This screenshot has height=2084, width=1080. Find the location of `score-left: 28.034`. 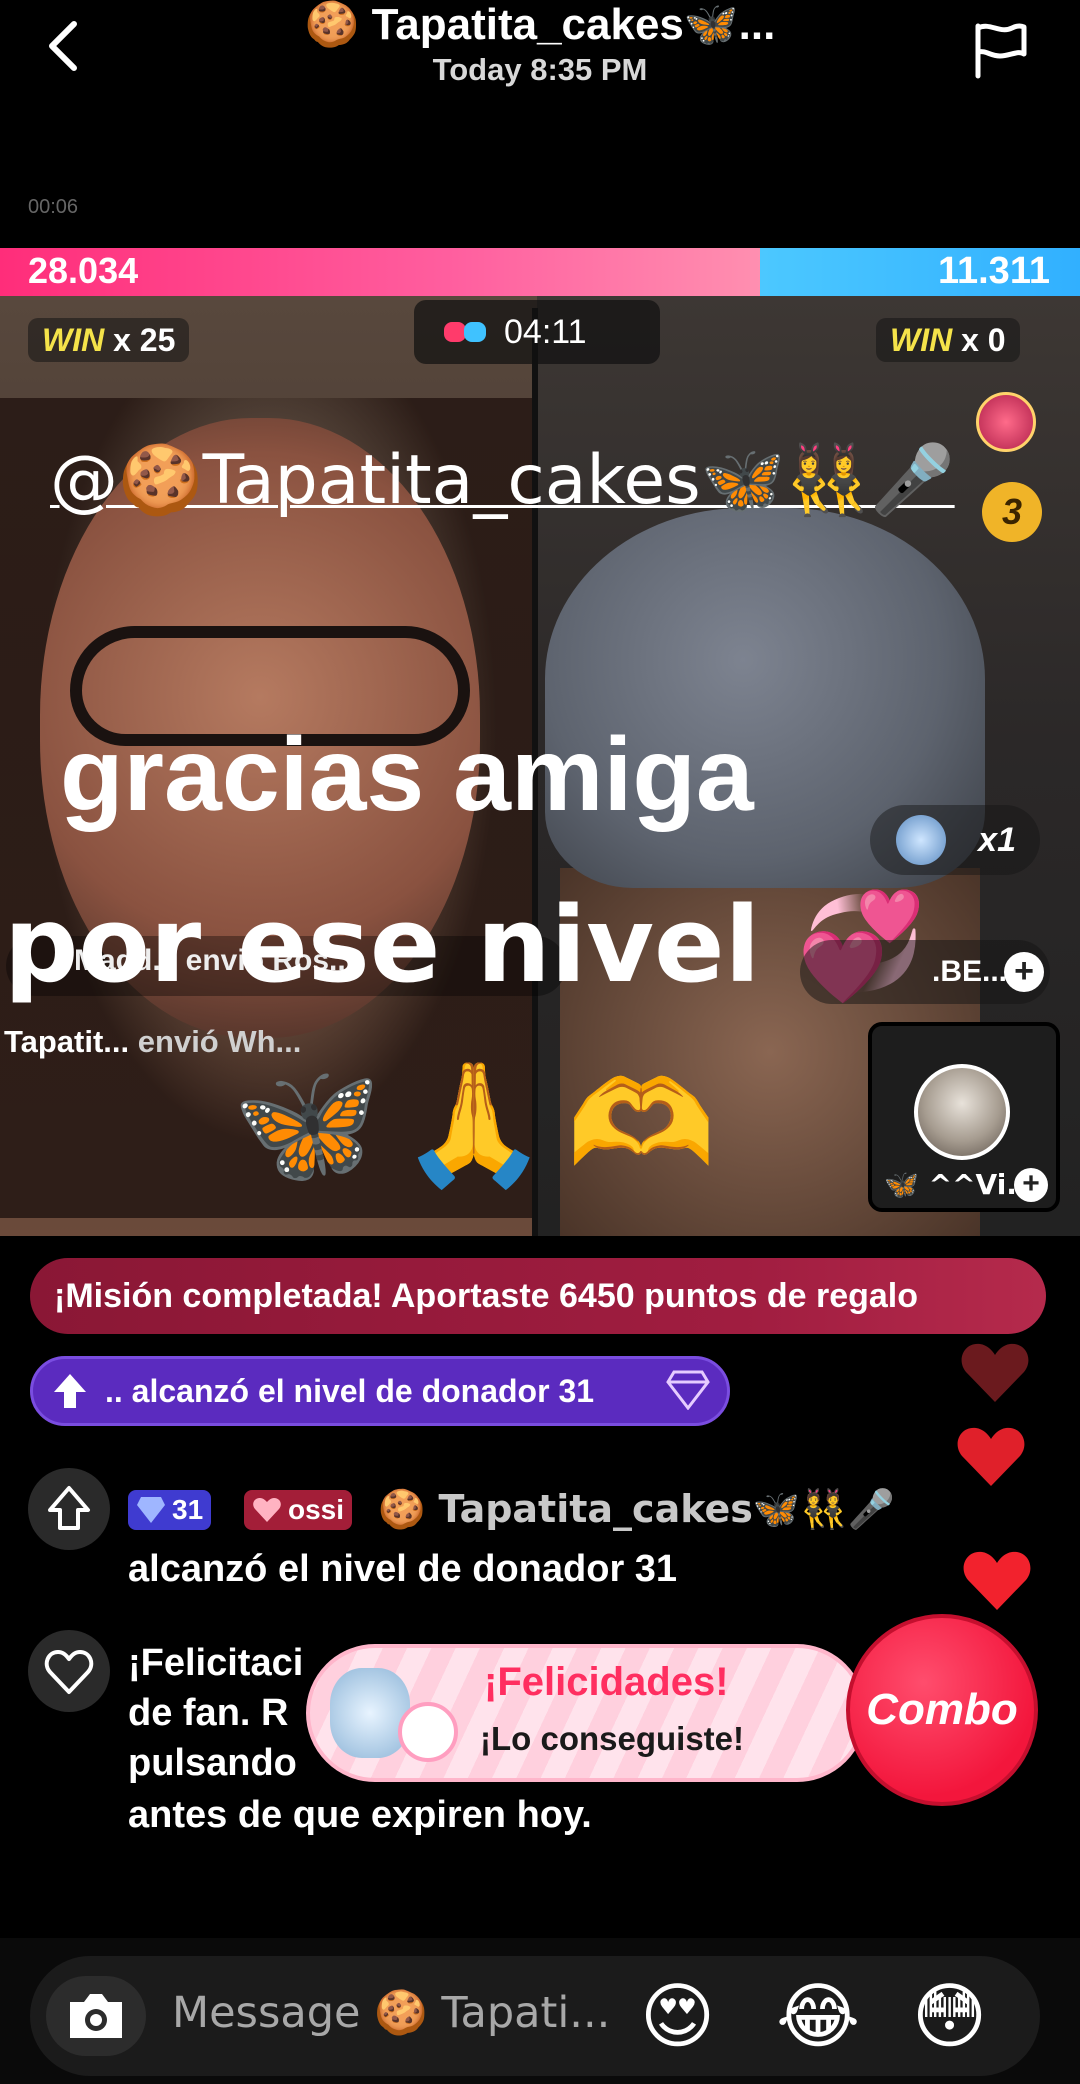

score-left: 28.034 is located at coordinates (83, 270).